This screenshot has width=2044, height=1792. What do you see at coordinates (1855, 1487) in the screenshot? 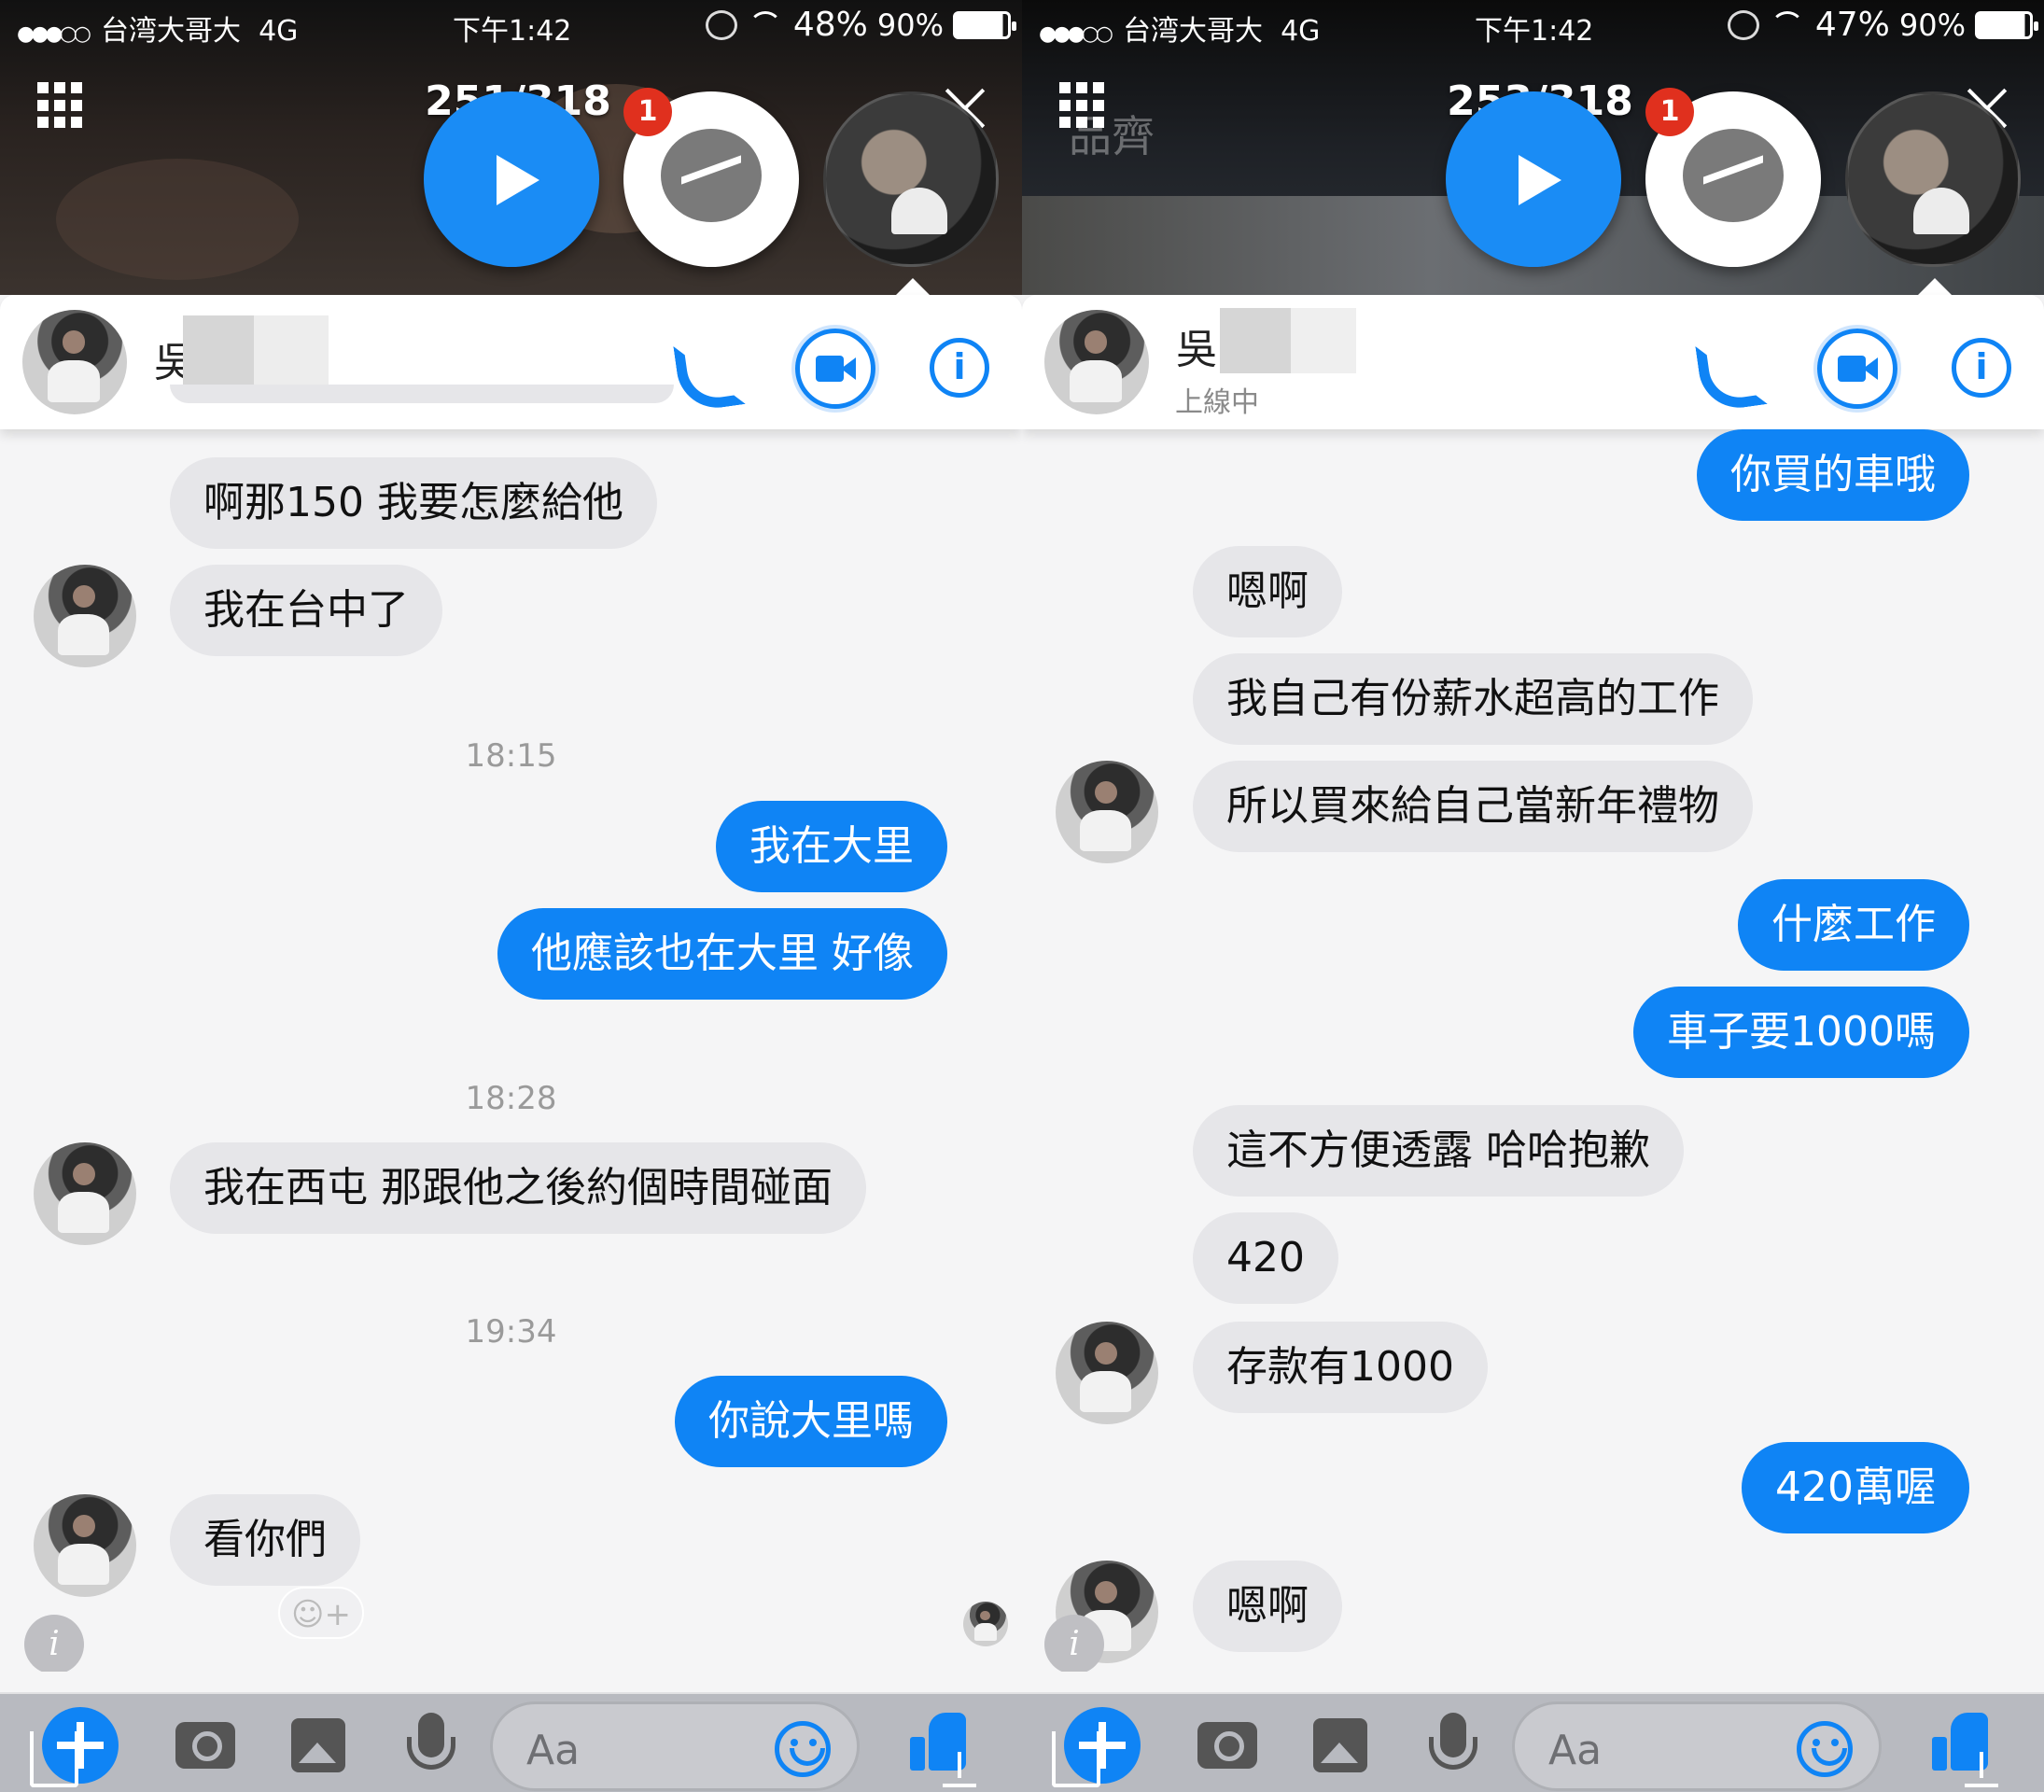
I see `message-outgoing: 420萬喔` at bounding box center [1855, 1487].